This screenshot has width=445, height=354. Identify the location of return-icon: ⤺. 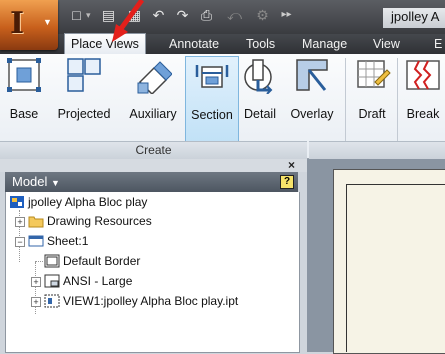
(234, 15).